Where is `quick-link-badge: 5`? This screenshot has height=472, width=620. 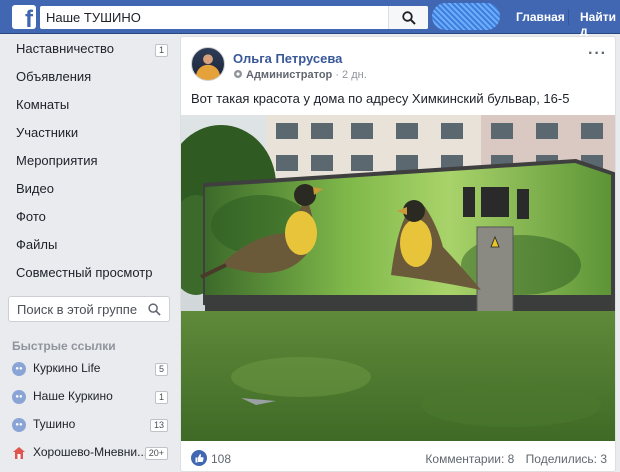 quick-link-badge: 5 is located at coordinates (161, 369).